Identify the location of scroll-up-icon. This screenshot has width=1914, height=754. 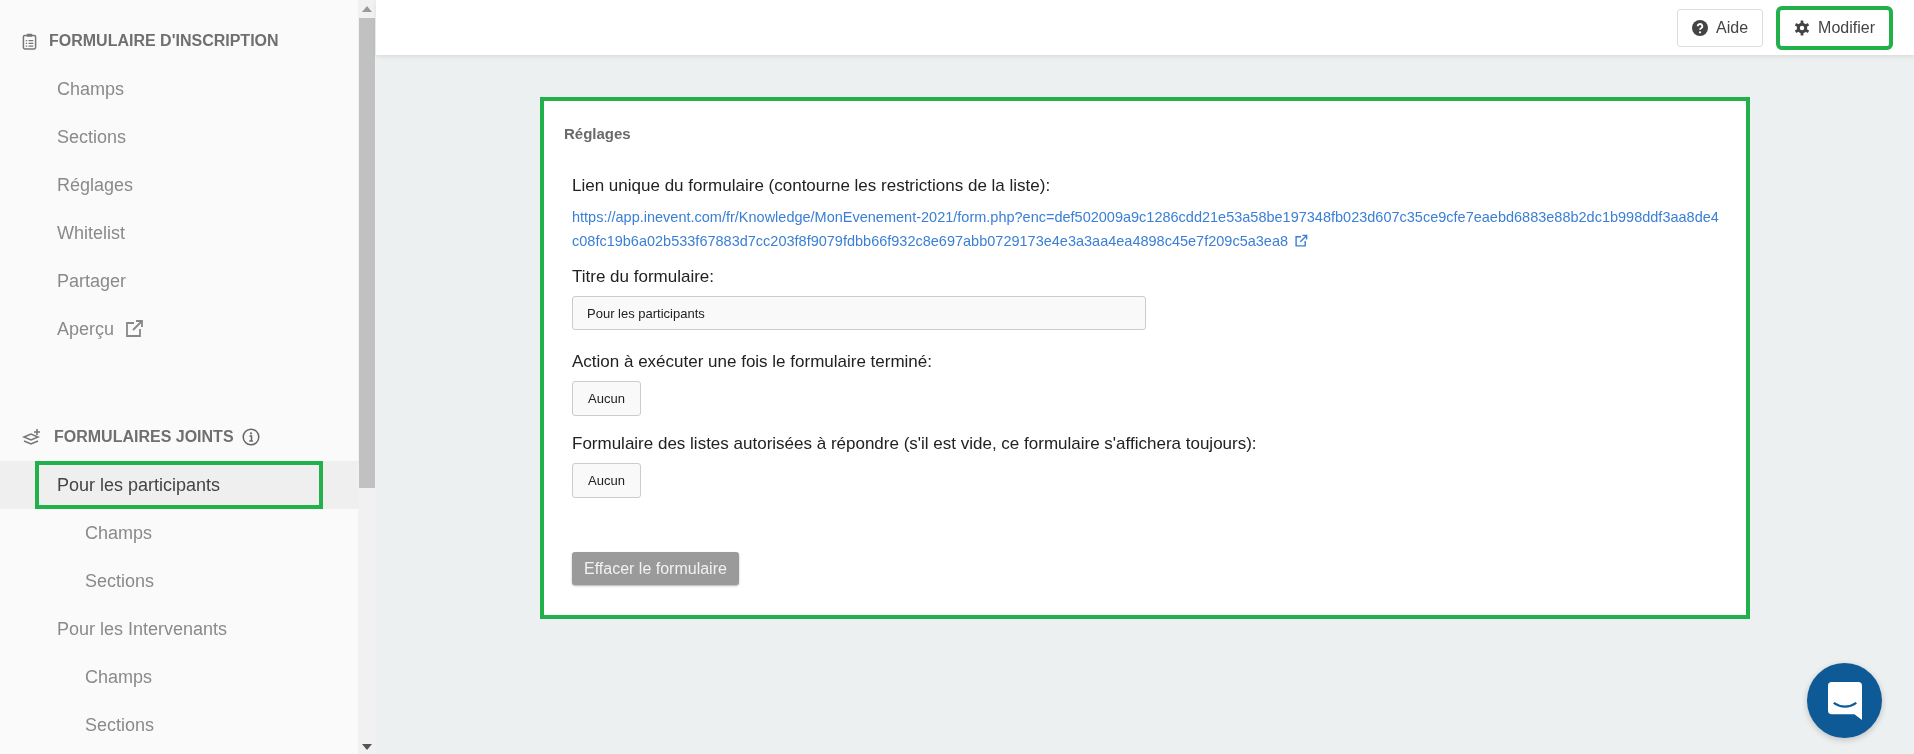
(367, 9).